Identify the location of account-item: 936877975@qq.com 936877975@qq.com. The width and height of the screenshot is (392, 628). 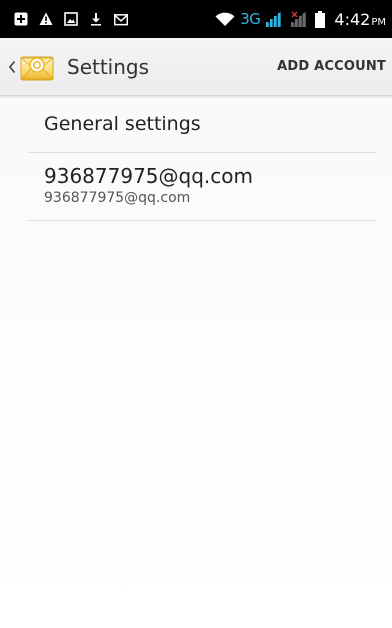
(202, 187).